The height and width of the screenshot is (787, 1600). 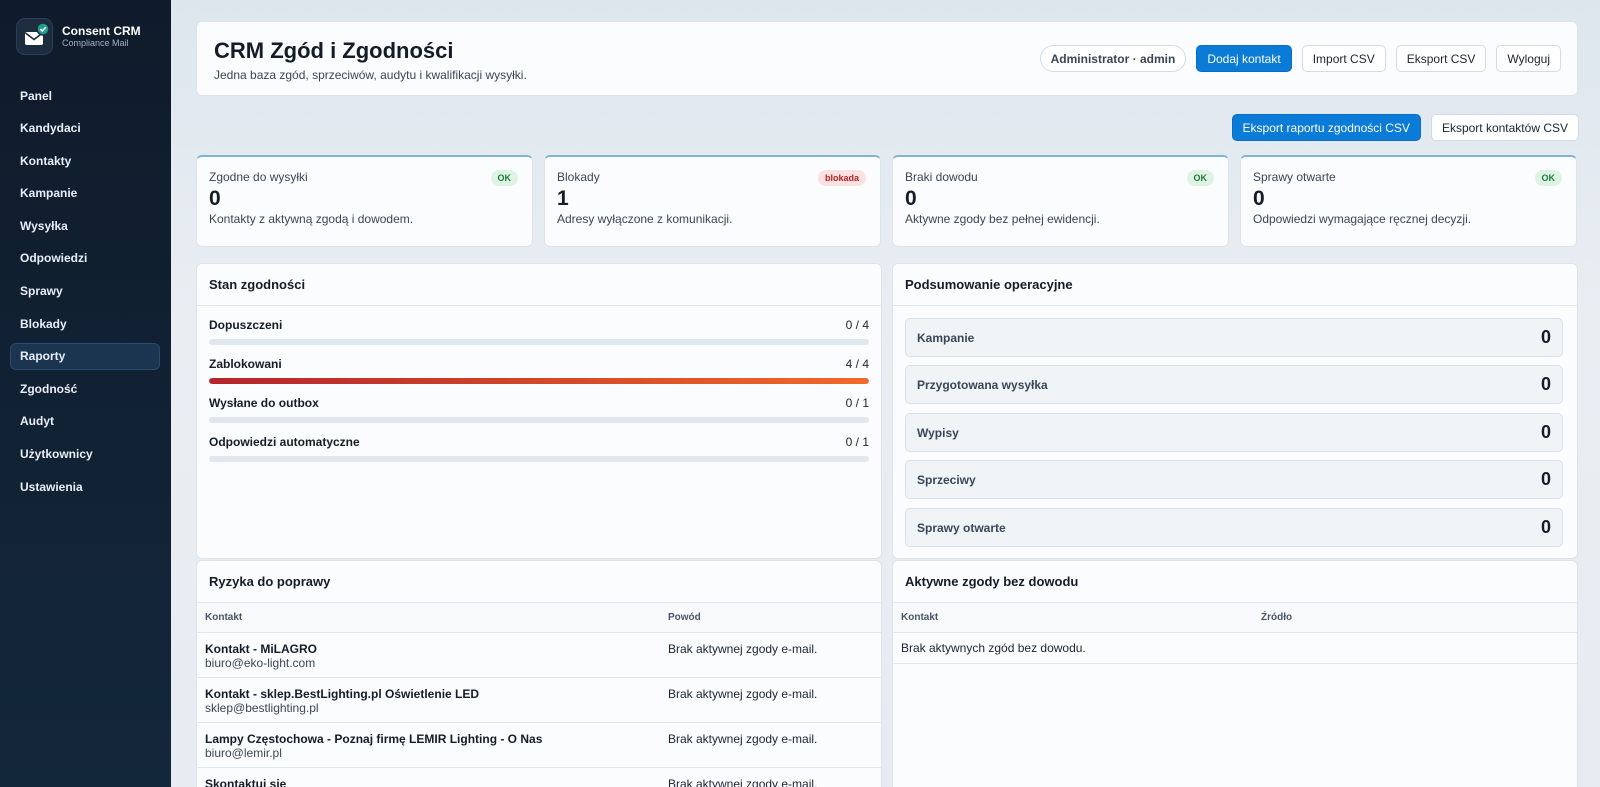 I want to click on user-badge: Administrator · admin, so click(x=1113, y=58).